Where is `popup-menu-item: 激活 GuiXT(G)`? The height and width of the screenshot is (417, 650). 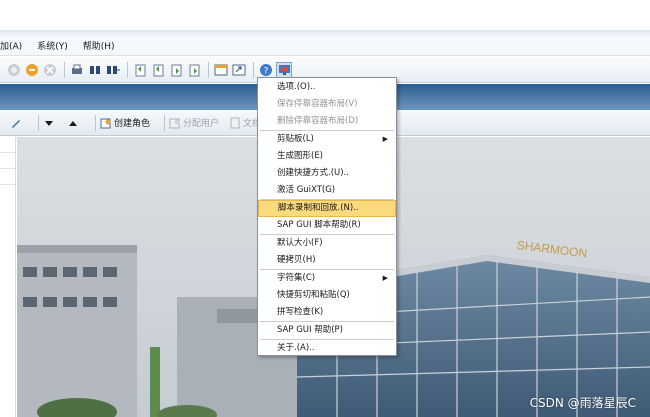
popup-menu-item: 激活 GuiXT(G) is located at coordinates (327, 190).